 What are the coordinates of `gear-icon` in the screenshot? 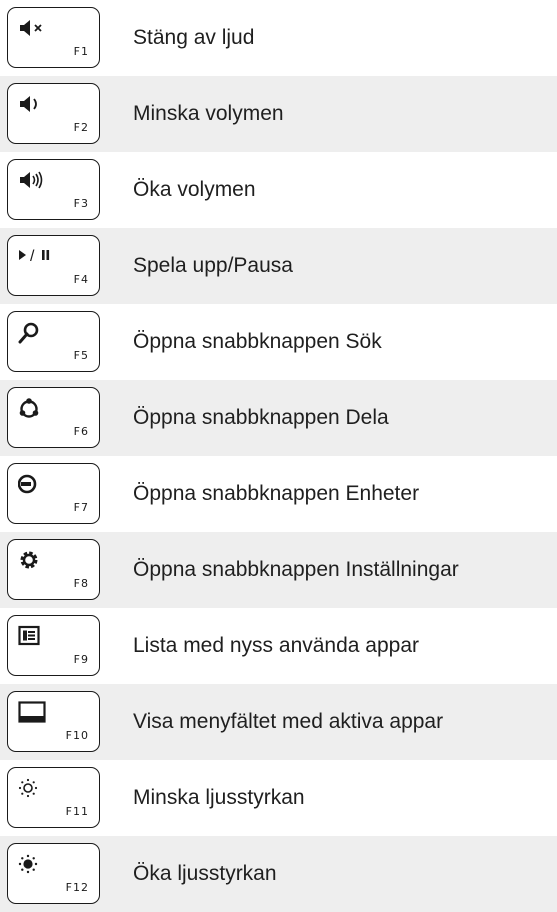 It's located at (29, 560).